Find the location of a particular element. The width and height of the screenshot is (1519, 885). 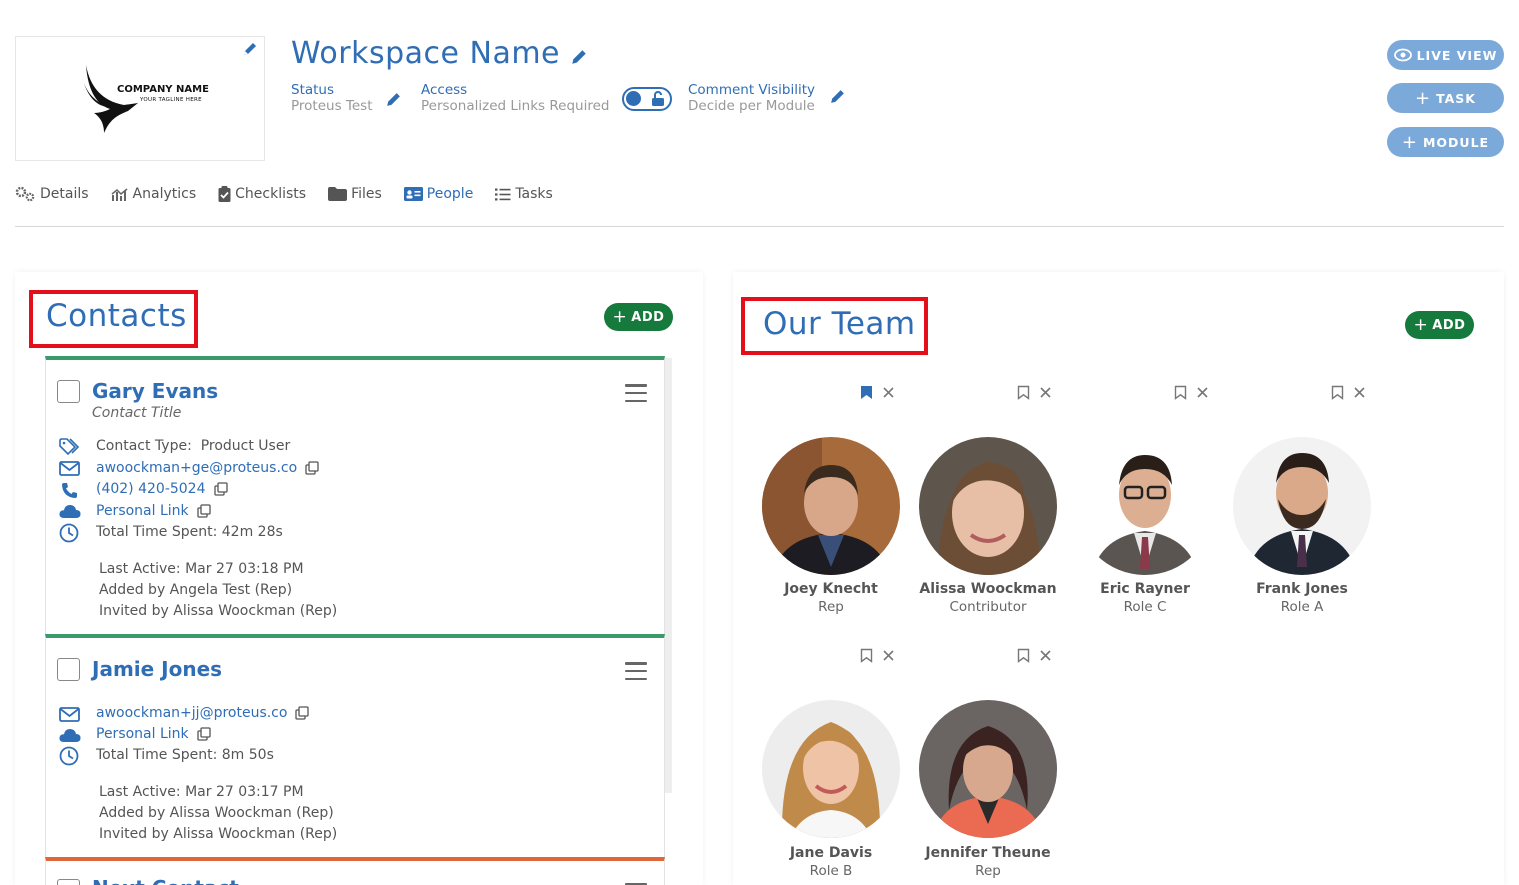

contact-name: Gary Evans is located at coordinates (155, 391).